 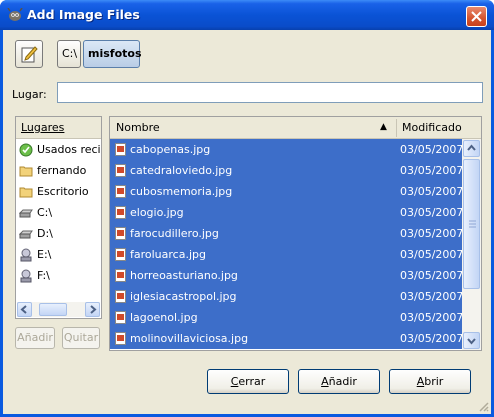 I want to click on close-icon, so click(x=476, y=16).